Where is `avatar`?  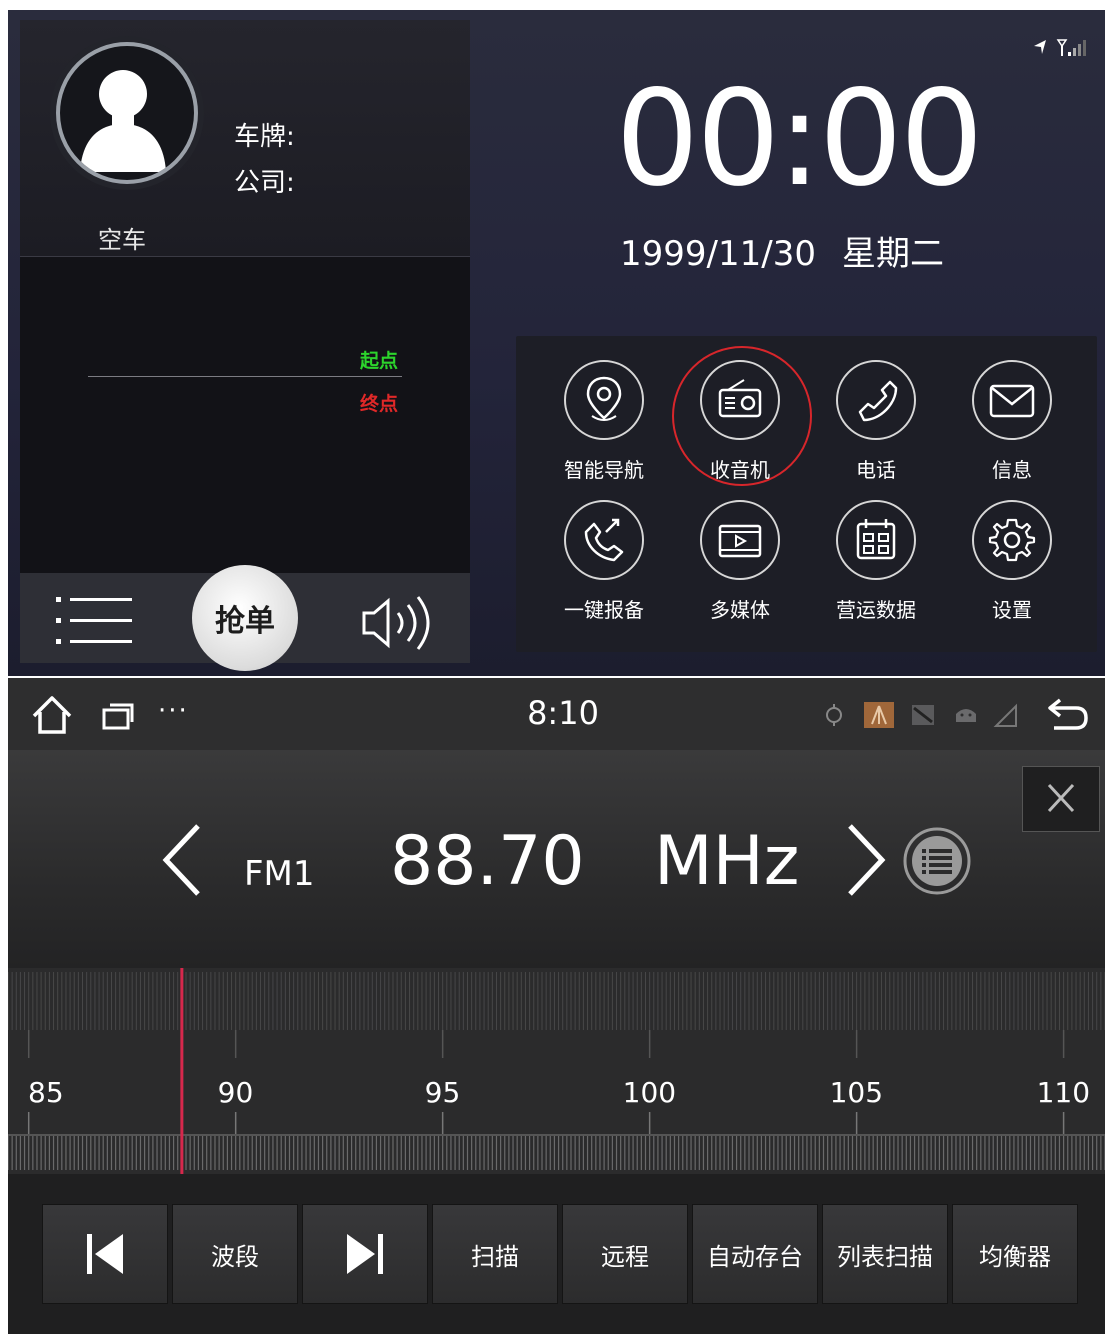
avatar is located at coordinates (127, 113).